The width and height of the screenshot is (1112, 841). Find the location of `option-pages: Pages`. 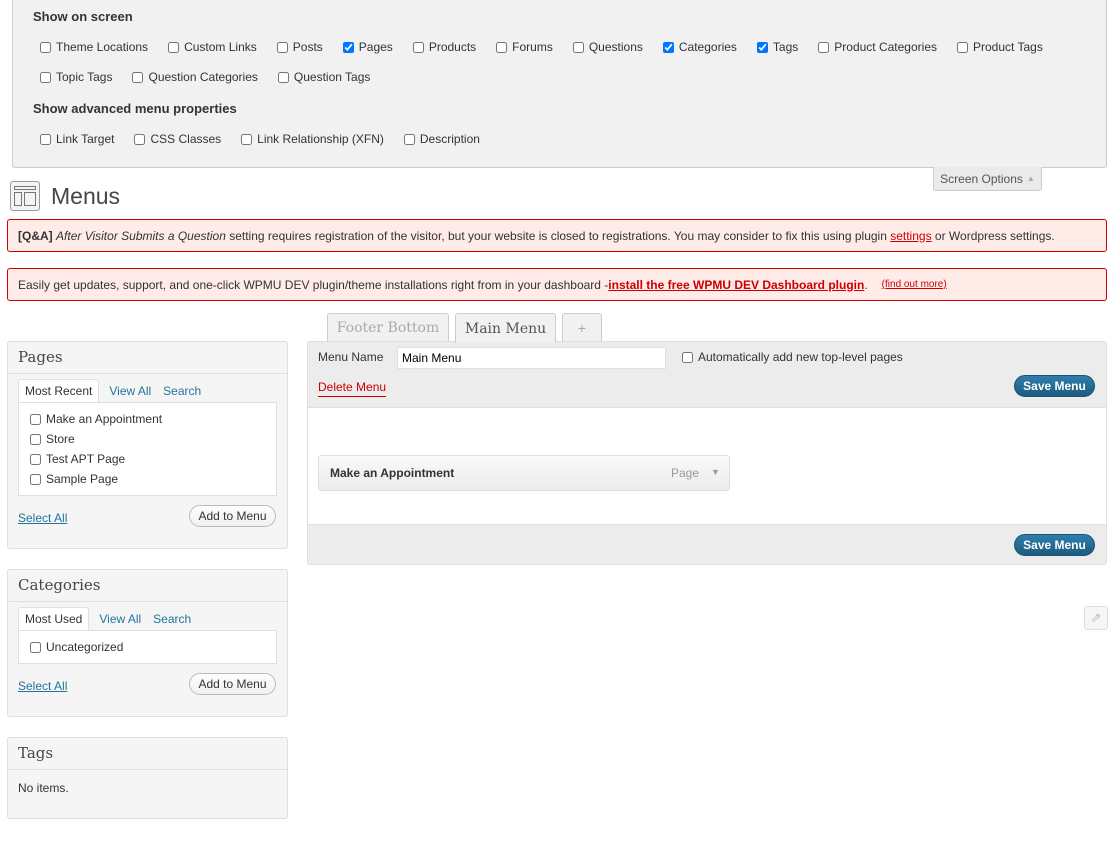

option-pages: Pages is located at coordinates (367, 47).